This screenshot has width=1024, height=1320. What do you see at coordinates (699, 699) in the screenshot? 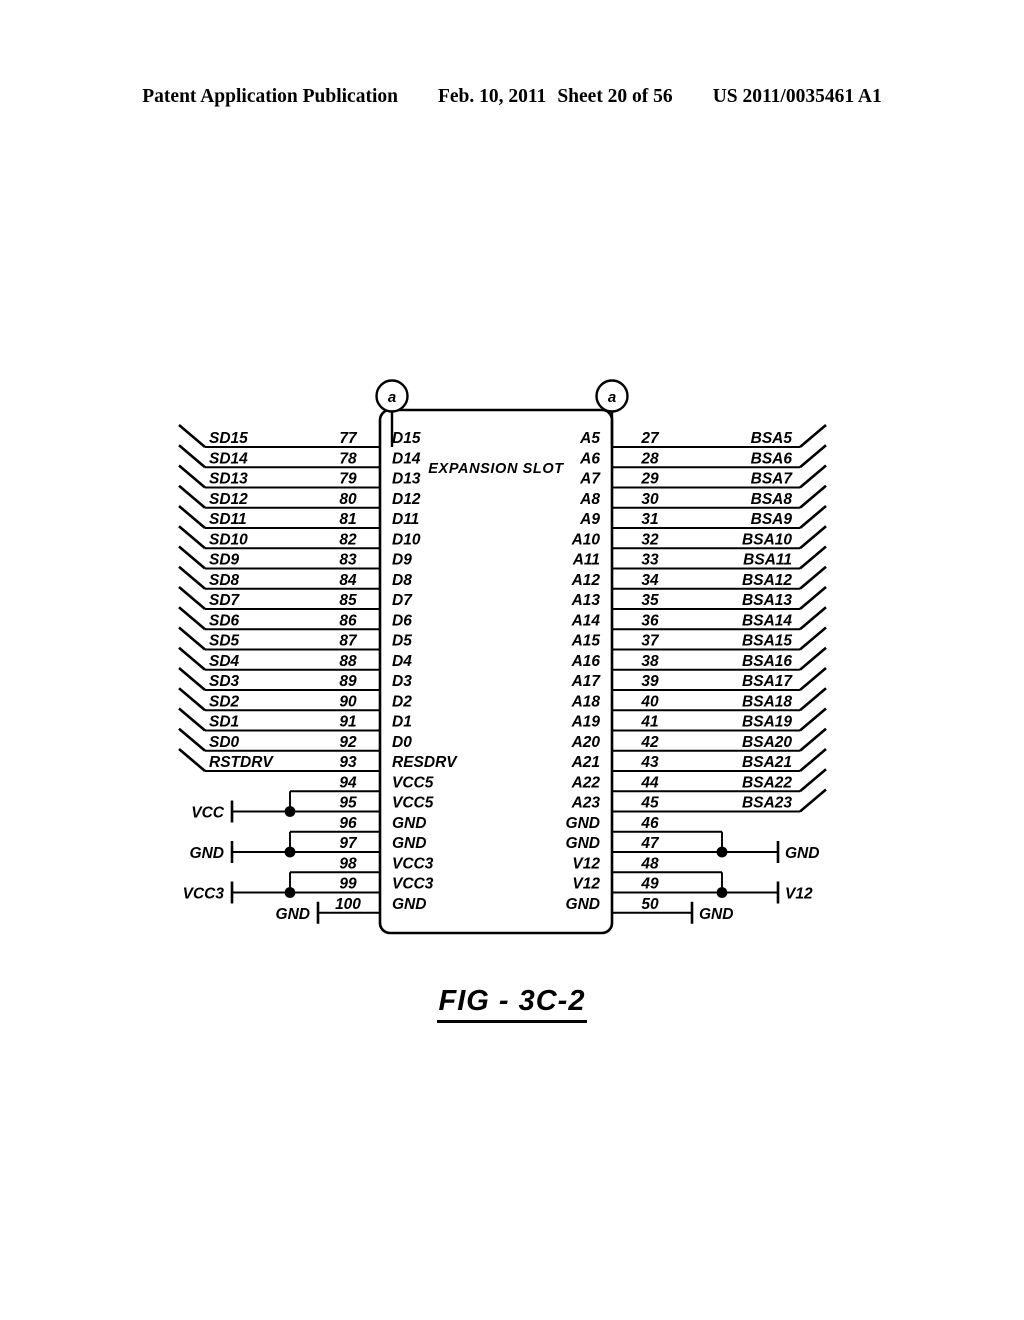
I see `pin-row-right: A18 40 BSA18` at bounding box center [699, 699].